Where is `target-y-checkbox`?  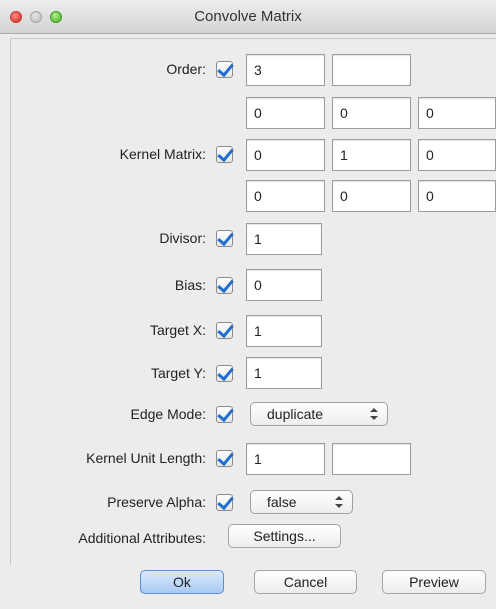 target-y-checkbox is located at coordinates (224, 373).